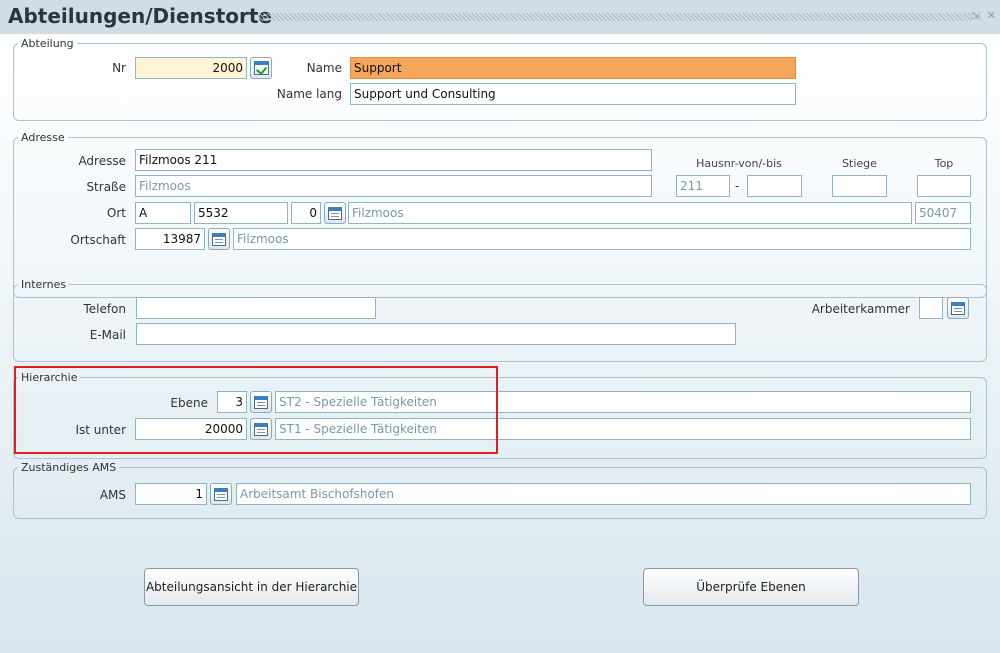 The image size is (1000, 653). I want to click on close-icon: ✕, so click(991, 15).